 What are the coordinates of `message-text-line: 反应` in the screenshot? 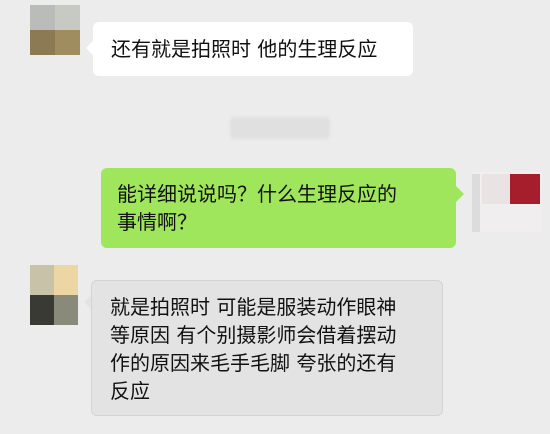 It's located at (130, 391).